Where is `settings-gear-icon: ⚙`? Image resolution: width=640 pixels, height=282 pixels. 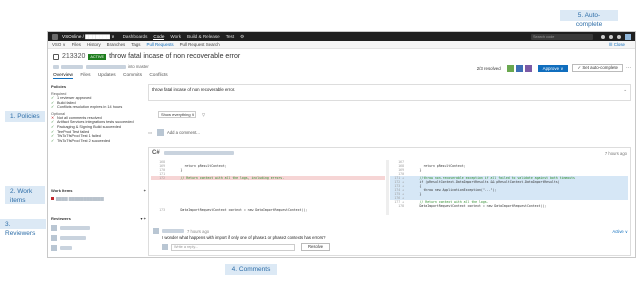 settings-gear-icon: ⚙ is located at coordinates (242, 37).